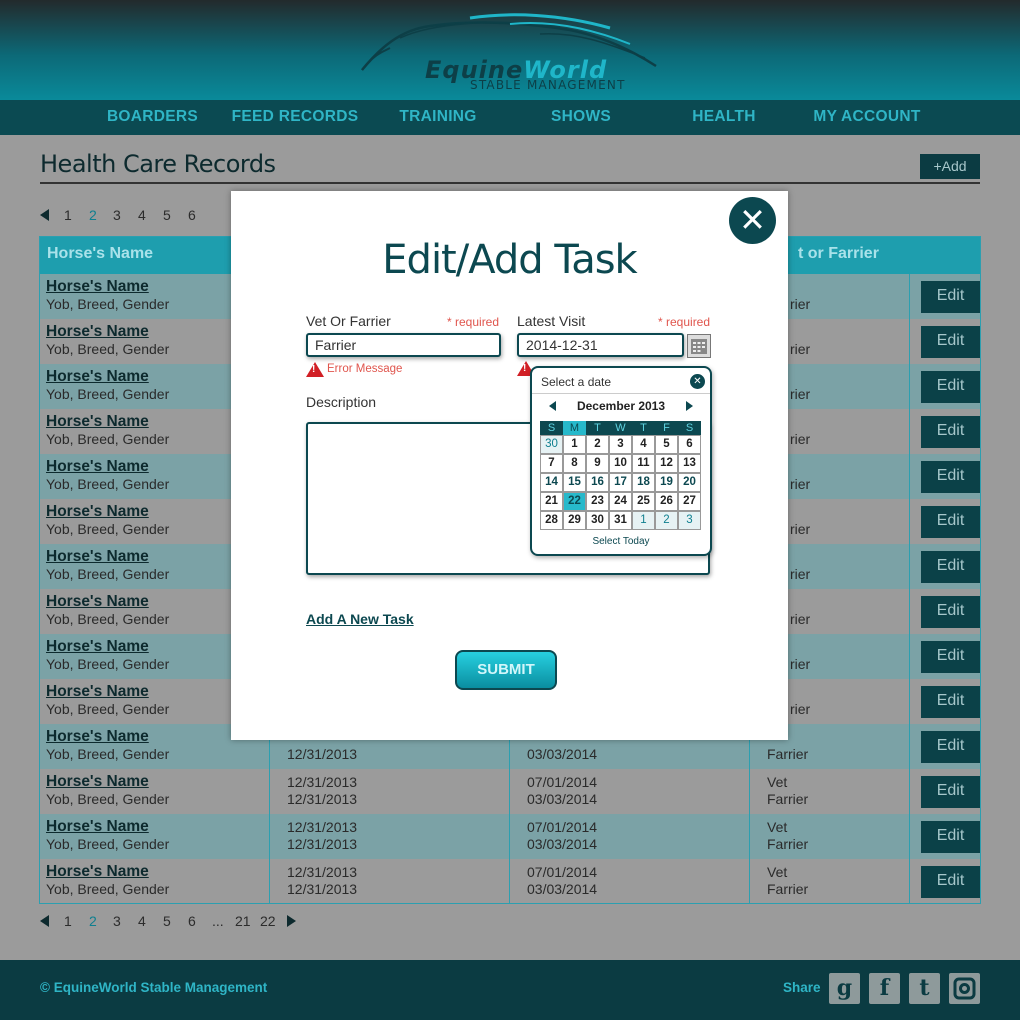 The image size is (1020, 1020). Describe the element at coordinates (551, 463) in the screenshot. I see `calendar-day: 7` at that location.